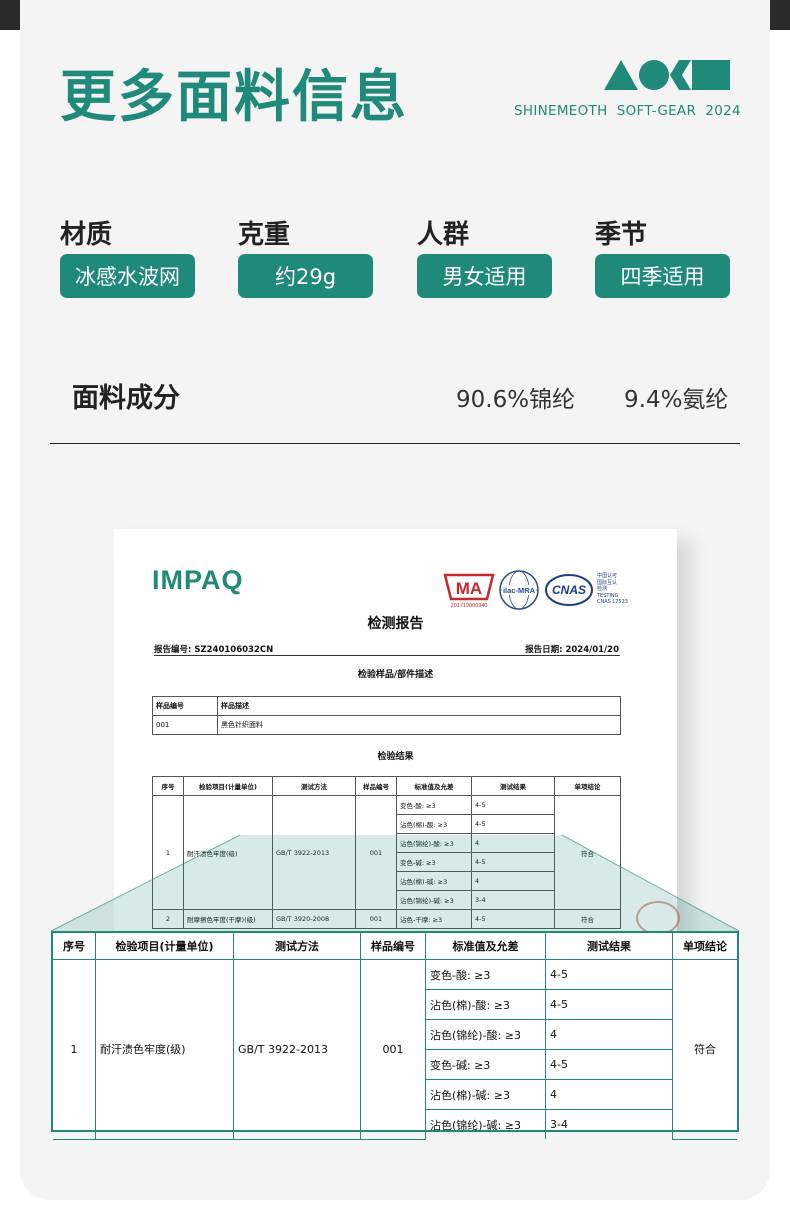  What do you see at coordinates (419, 706) in the screenshot?
I see `sample-header-desc: 样品描述` at bounding box center [419, 706].